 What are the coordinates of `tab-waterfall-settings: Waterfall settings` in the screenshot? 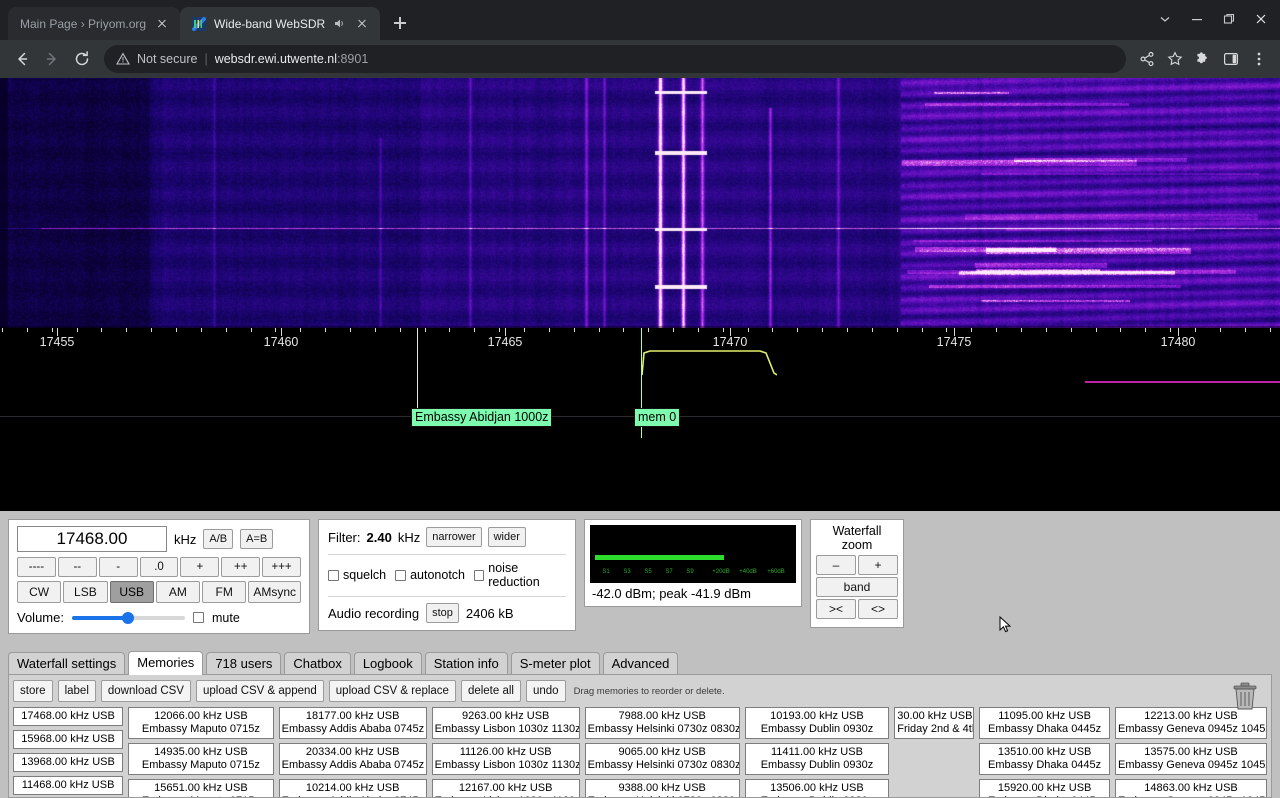 It's located at (67, 663).